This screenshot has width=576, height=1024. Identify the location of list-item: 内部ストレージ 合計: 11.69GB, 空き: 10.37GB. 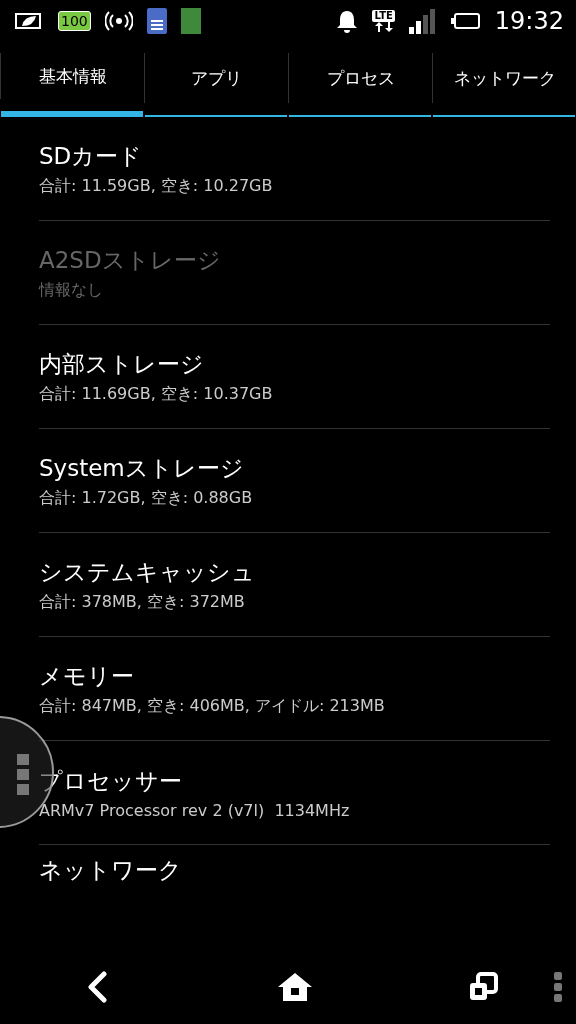
(294, 377).